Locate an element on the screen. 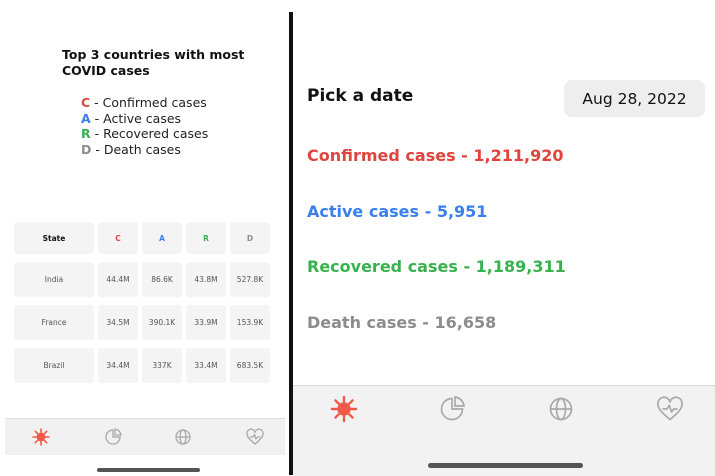 The height and width of the screenshot is (476, 715). legend-label: Active cases is located at coordinates (142, 118).